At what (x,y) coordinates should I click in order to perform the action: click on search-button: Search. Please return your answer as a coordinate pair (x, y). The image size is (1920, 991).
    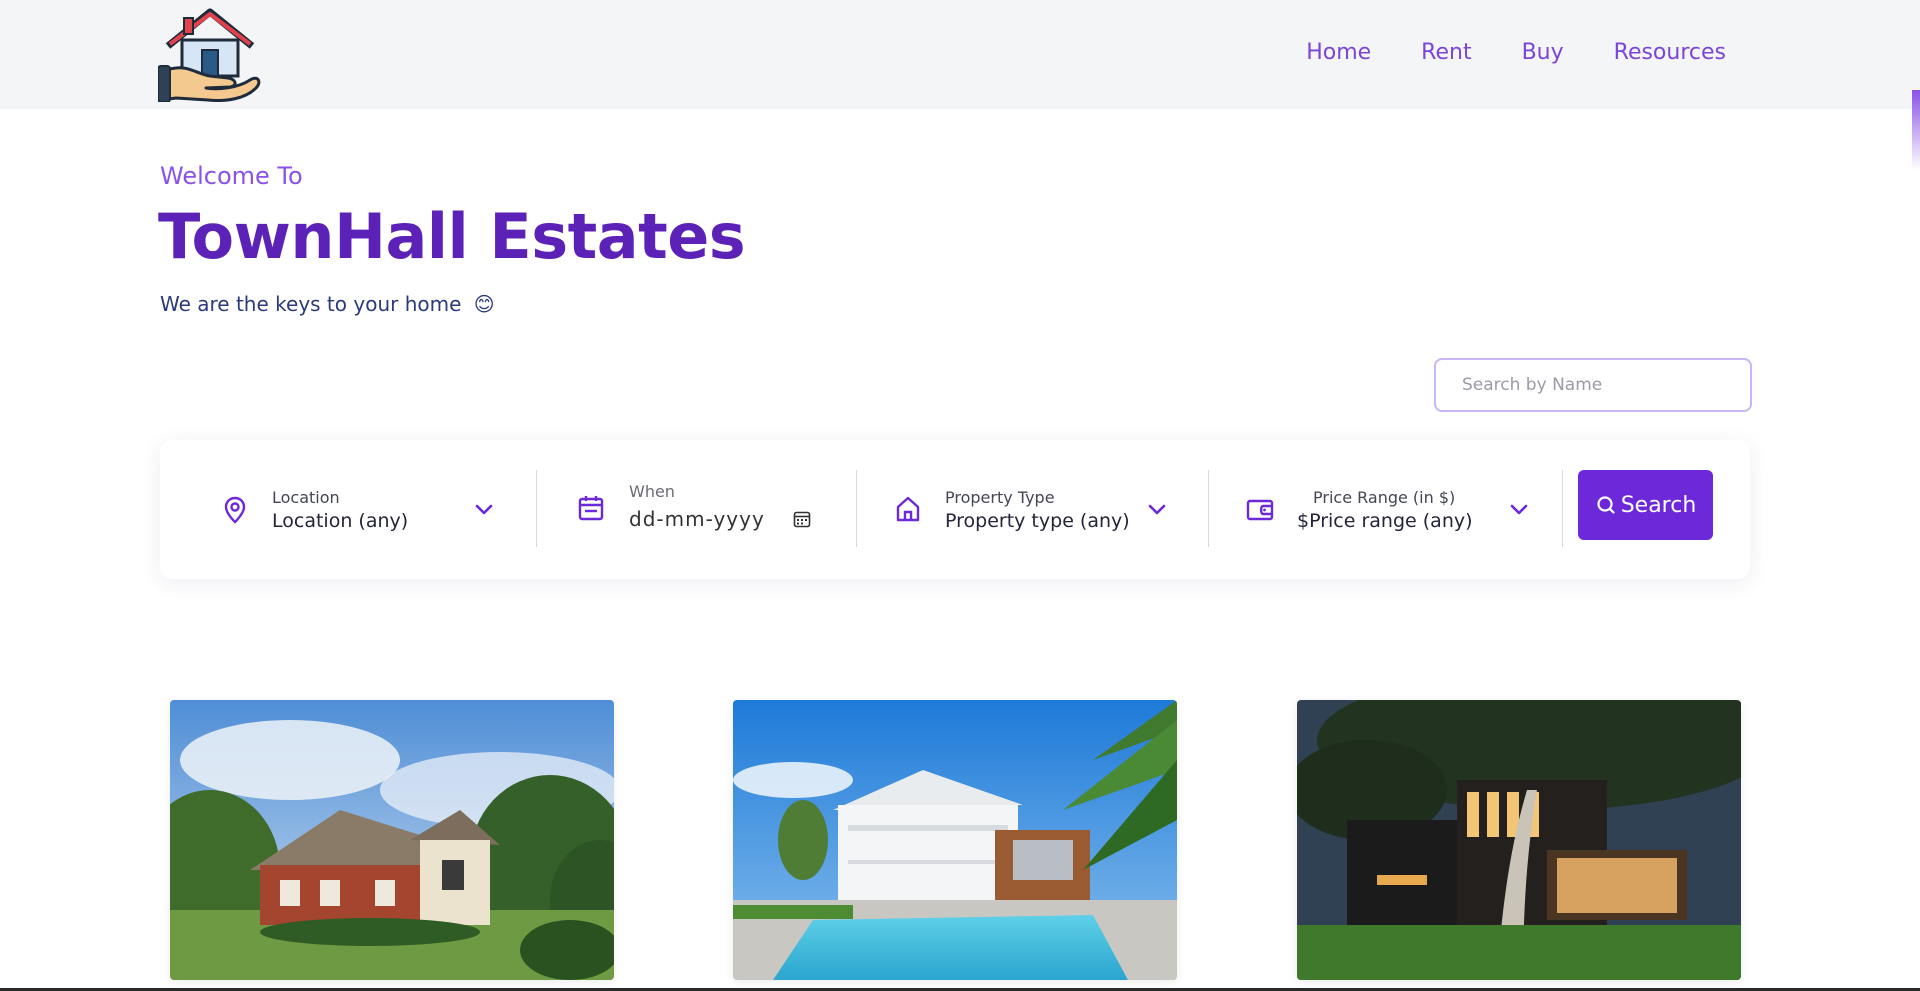
    Looking at the image, I should click on (1645, 505).